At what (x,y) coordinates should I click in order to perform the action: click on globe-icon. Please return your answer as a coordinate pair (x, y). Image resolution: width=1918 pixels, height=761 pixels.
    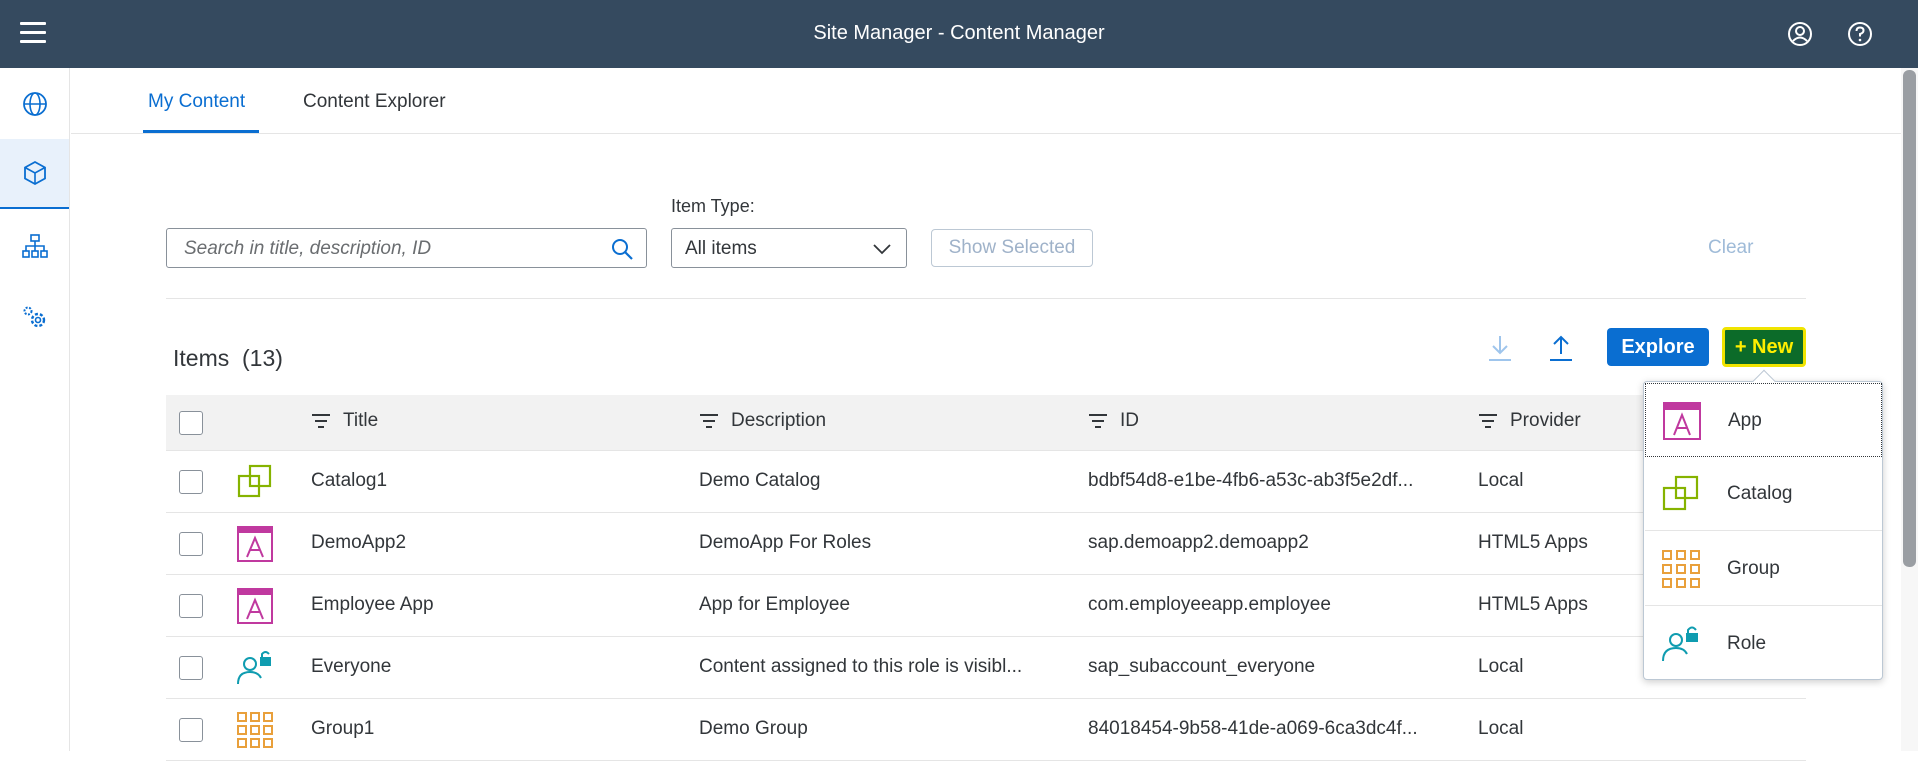
    Looking at the image, I should click on (34, 104).